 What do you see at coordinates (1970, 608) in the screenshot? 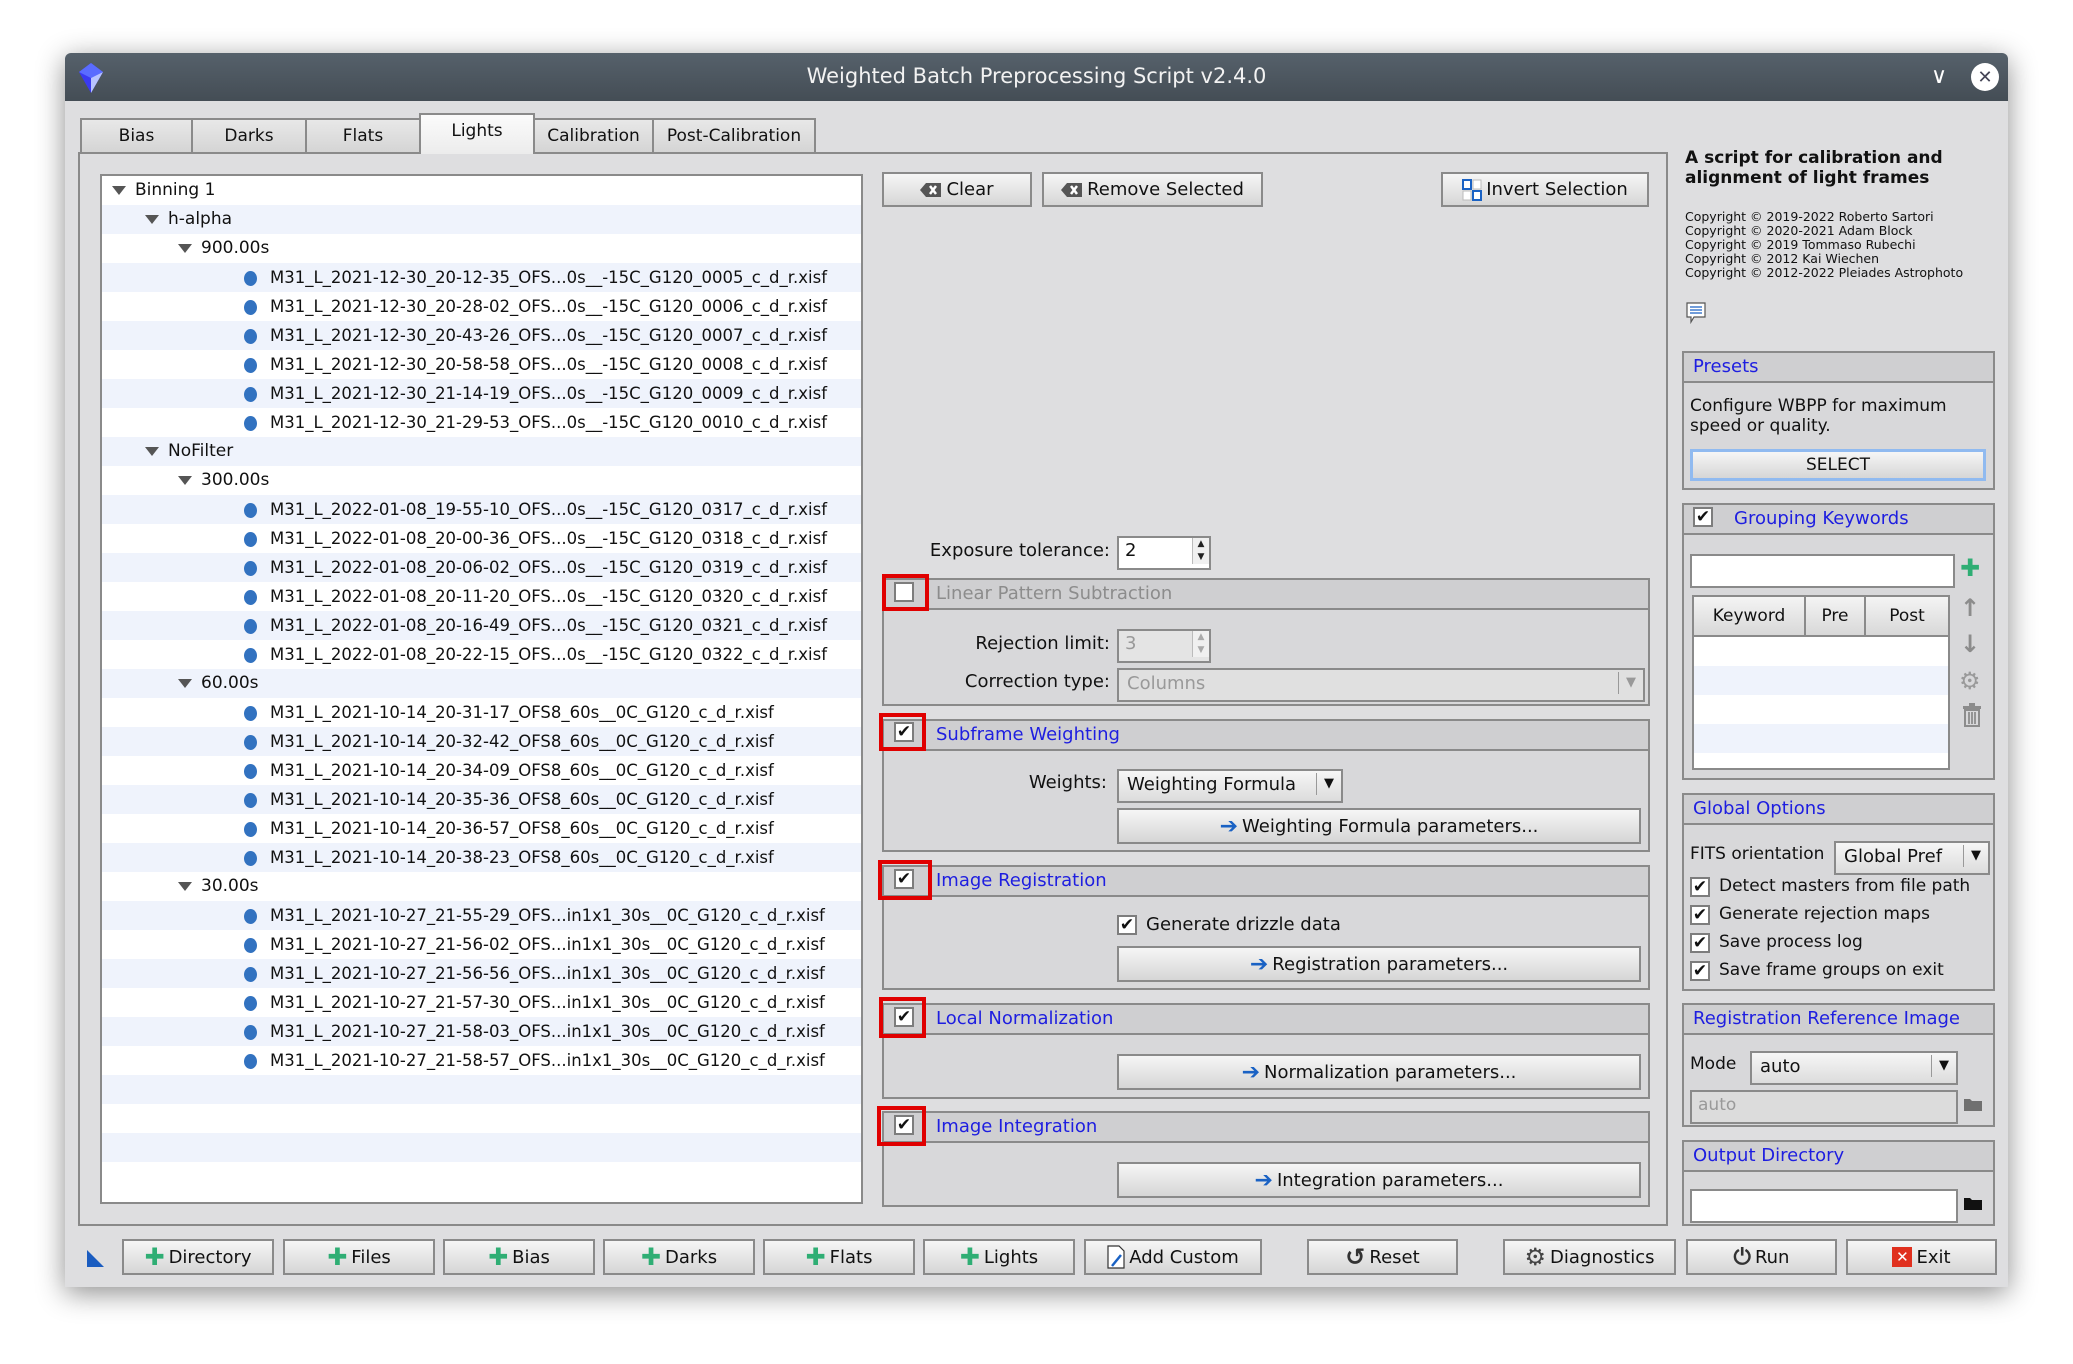
I see `move-up-icon: ↑` at bounding box center [1970, 608].